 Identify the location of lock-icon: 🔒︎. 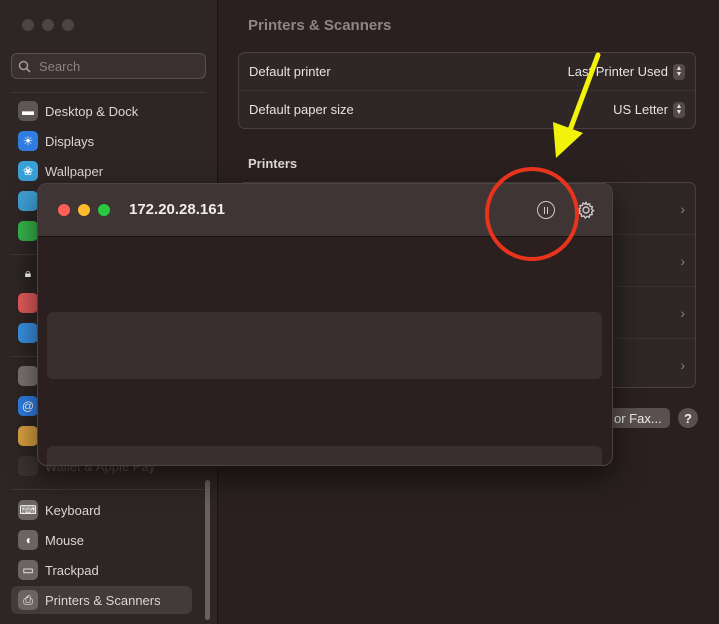
(28, 273).